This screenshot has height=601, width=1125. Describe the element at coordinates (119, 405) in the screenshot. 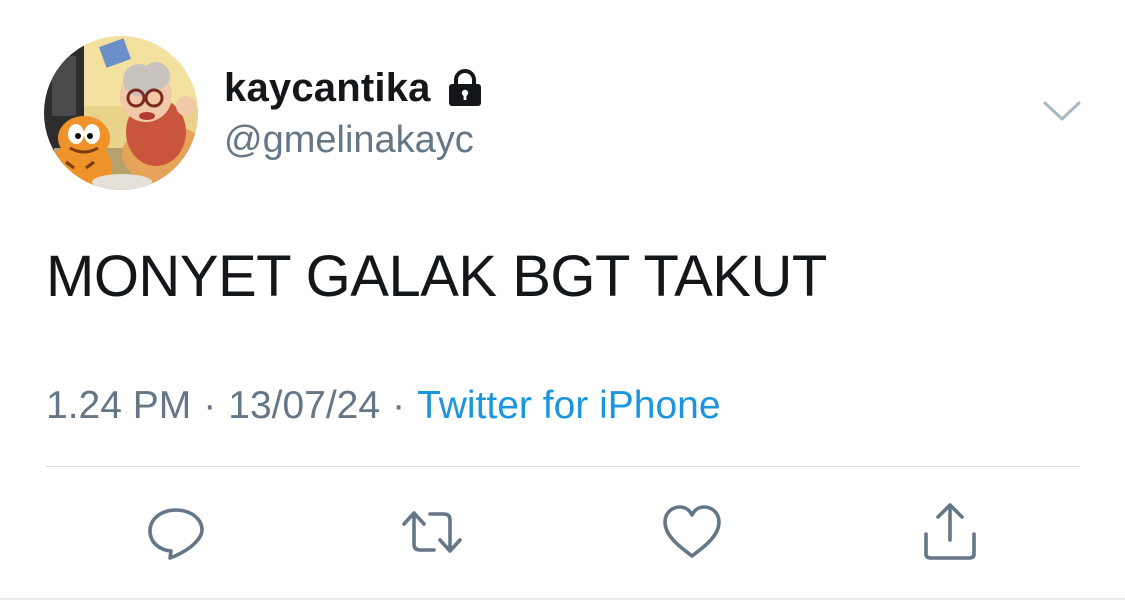

I see `tweet-time: 1.24 PM` at that location.